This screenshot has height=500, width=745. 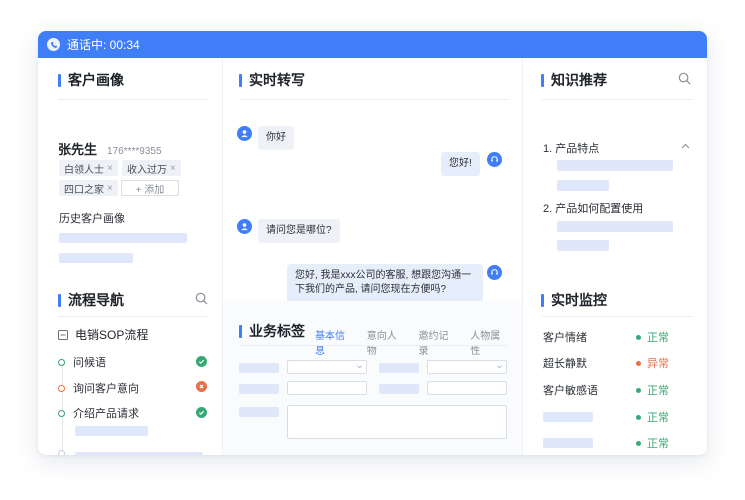 What do you see at coordinates (565, 338) in the screenshot?
I see `monitor-label: 客户情绪` at bounding box center [565, 338].